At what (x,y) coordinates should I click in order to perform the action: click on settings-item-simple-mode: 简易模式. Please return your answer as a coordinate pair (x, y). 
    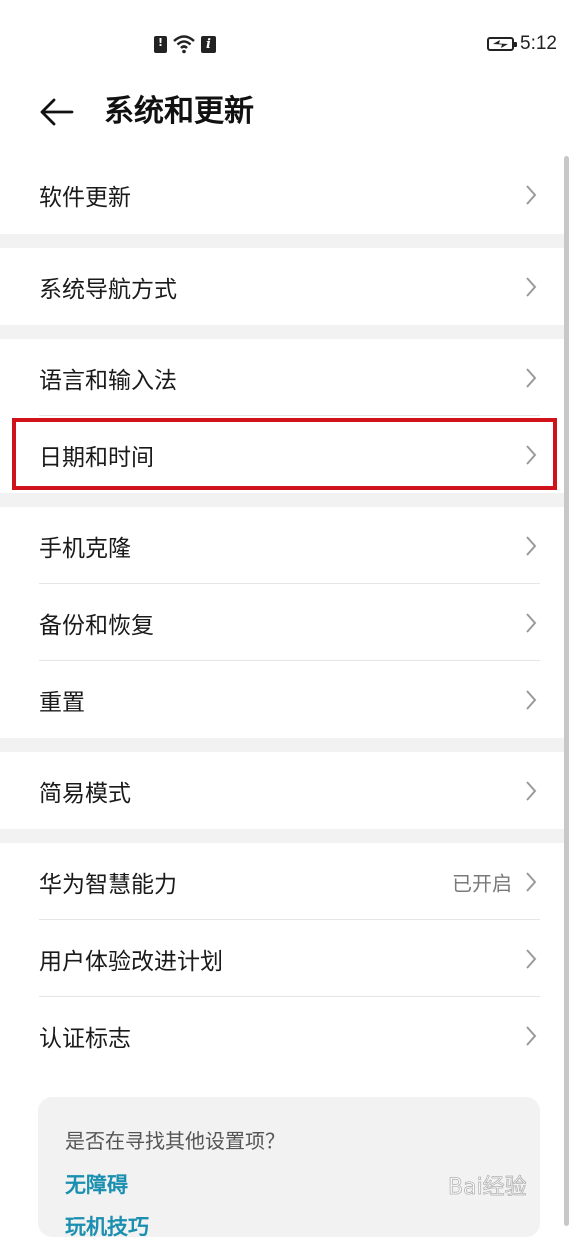
    Looking at the image, I should click on (283, 790).